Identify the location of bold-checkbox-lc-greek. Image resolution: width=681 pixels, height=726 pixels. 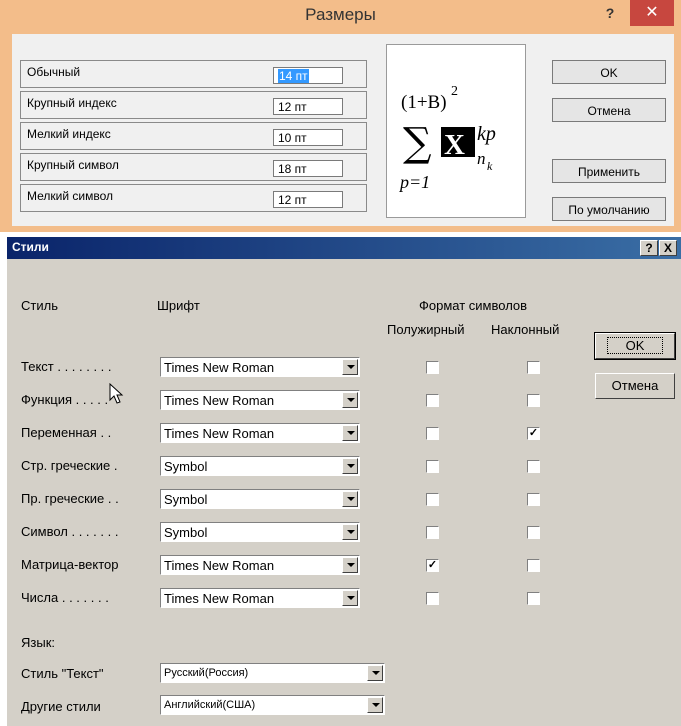
(432, 466).